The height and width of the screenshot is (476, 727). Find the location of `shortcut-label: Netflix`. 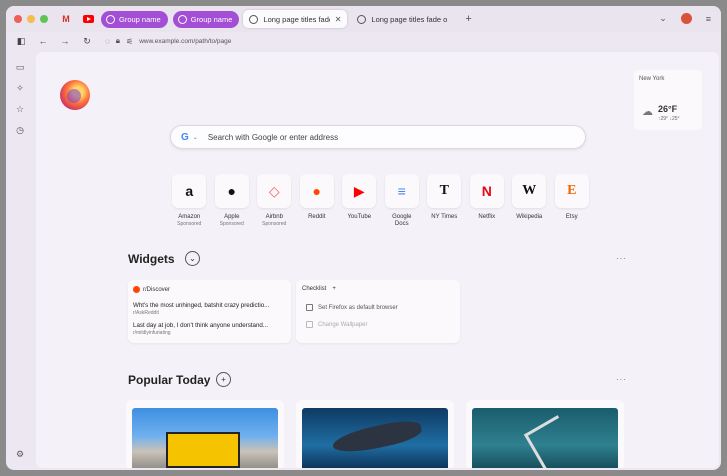

shortcut-label: Netflix is located at coordinates (487, 217).